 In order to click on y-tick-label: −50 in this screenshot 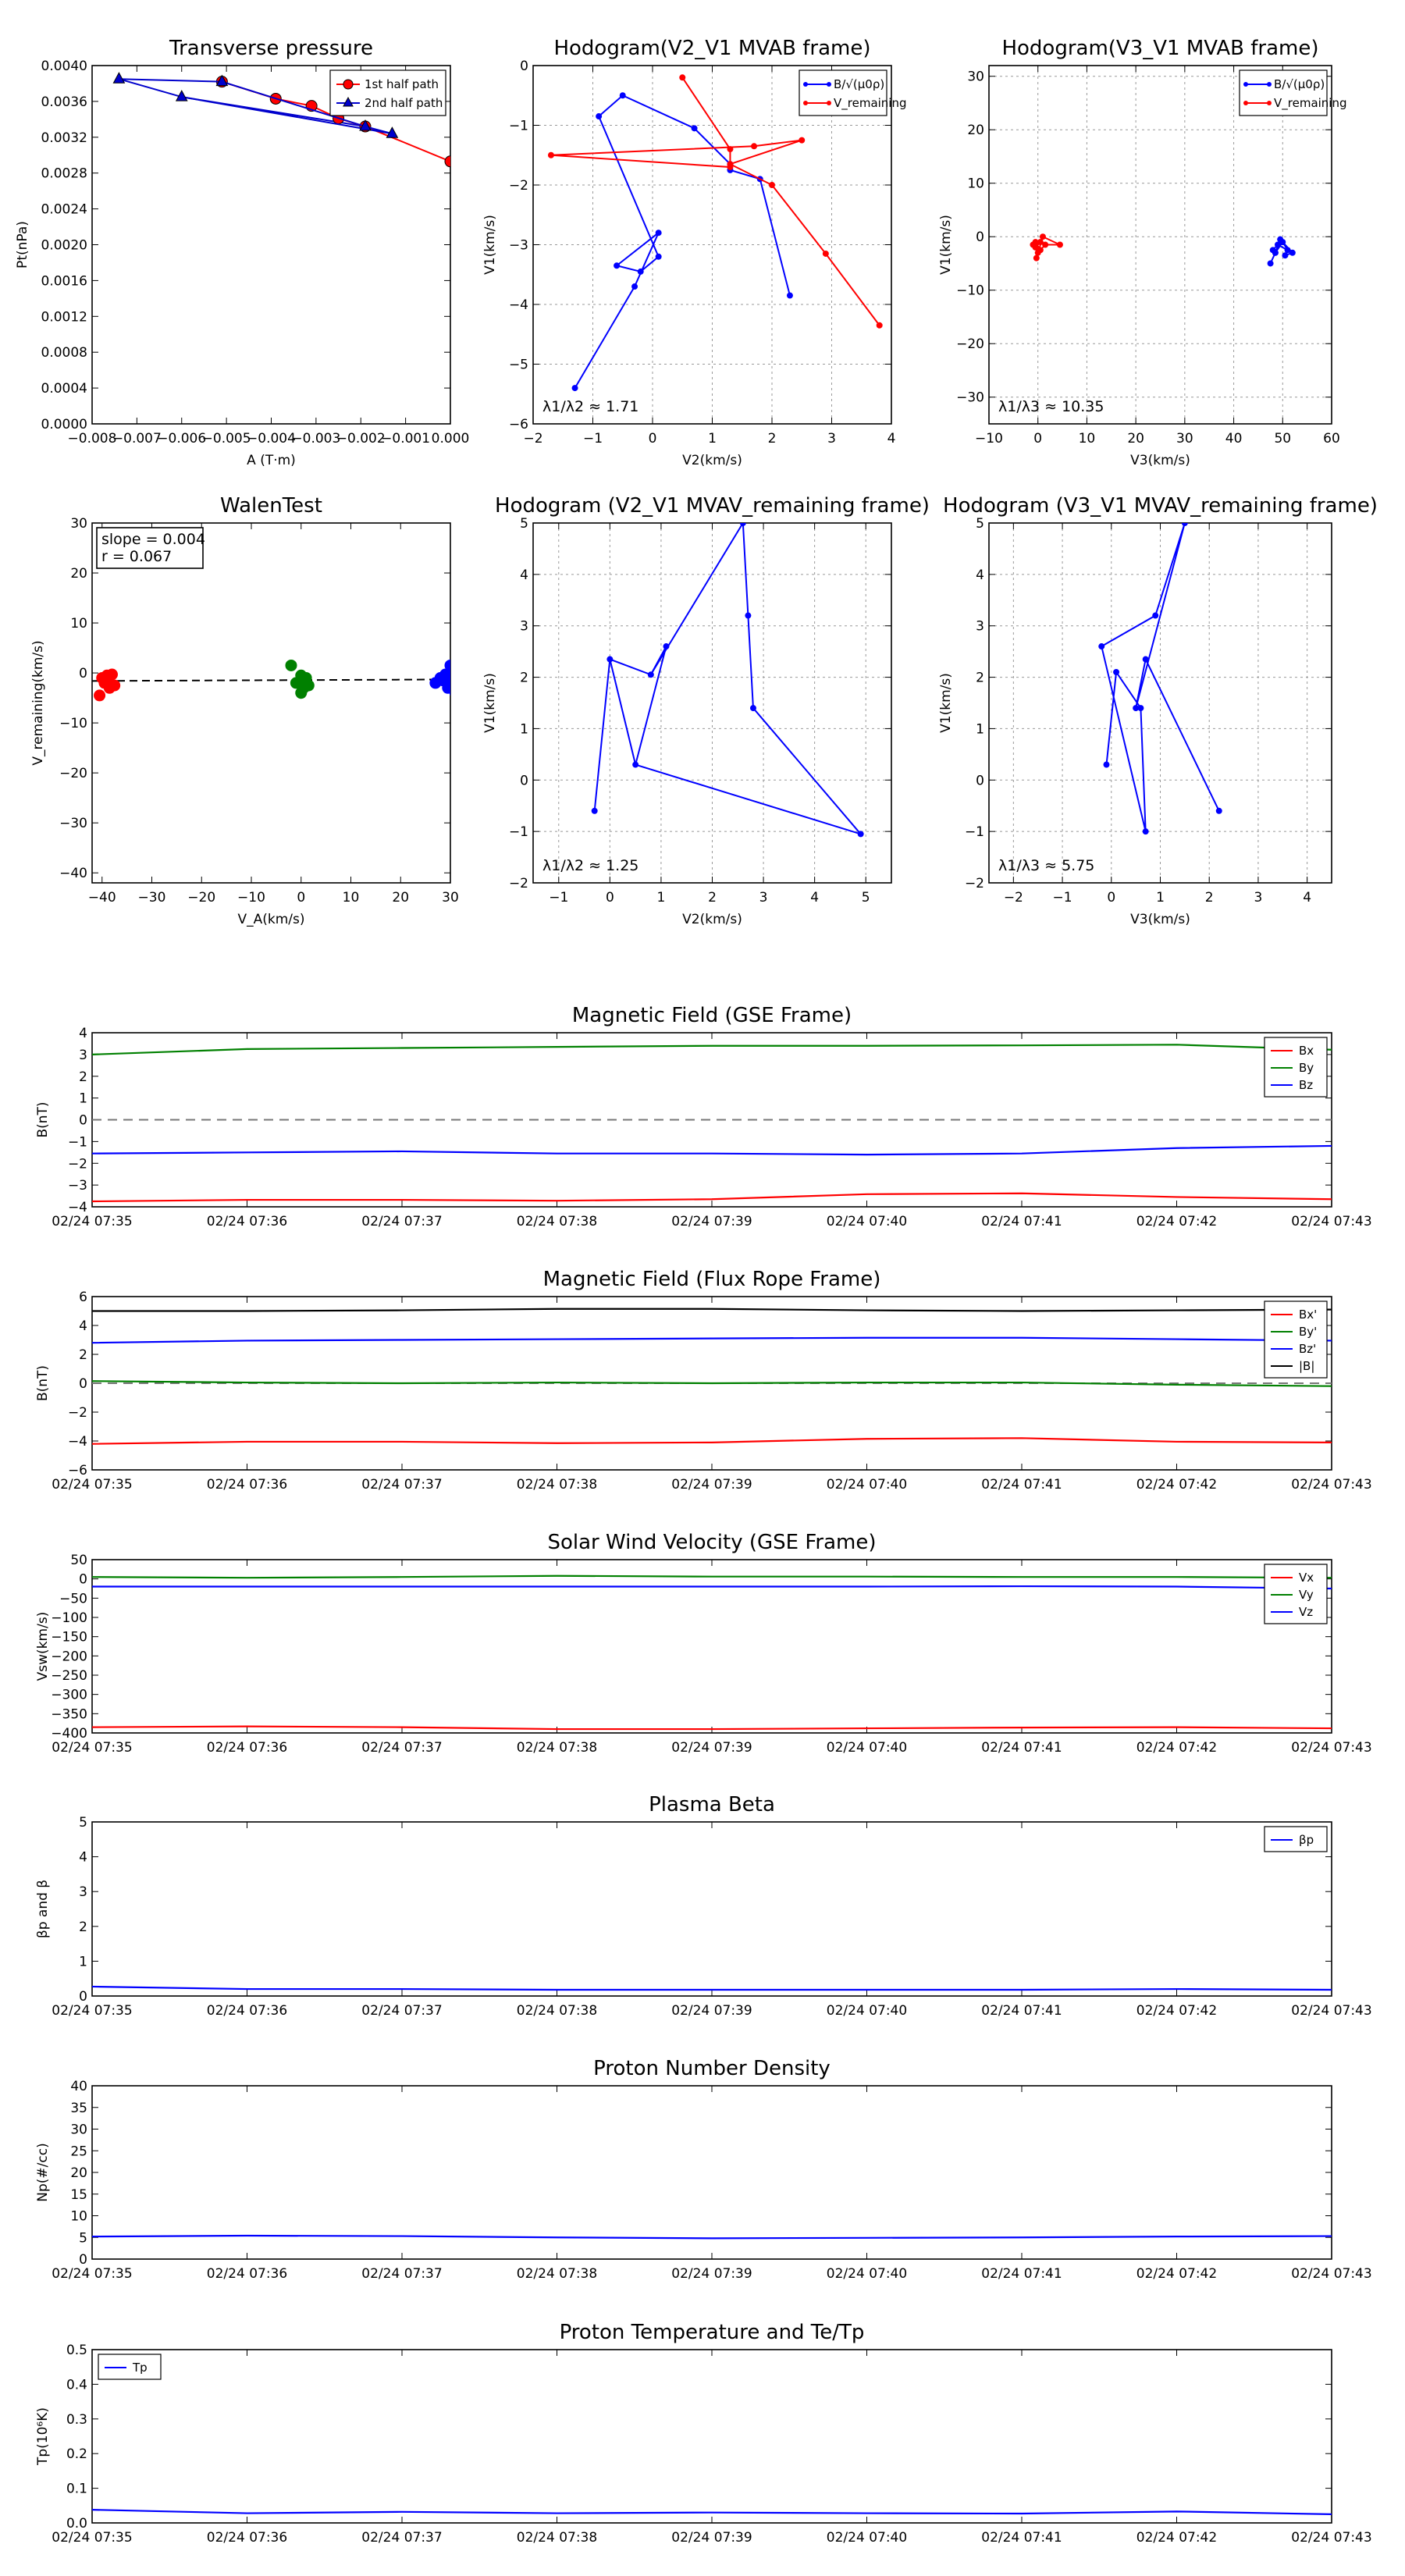, I will do `click(73, 1598)`.